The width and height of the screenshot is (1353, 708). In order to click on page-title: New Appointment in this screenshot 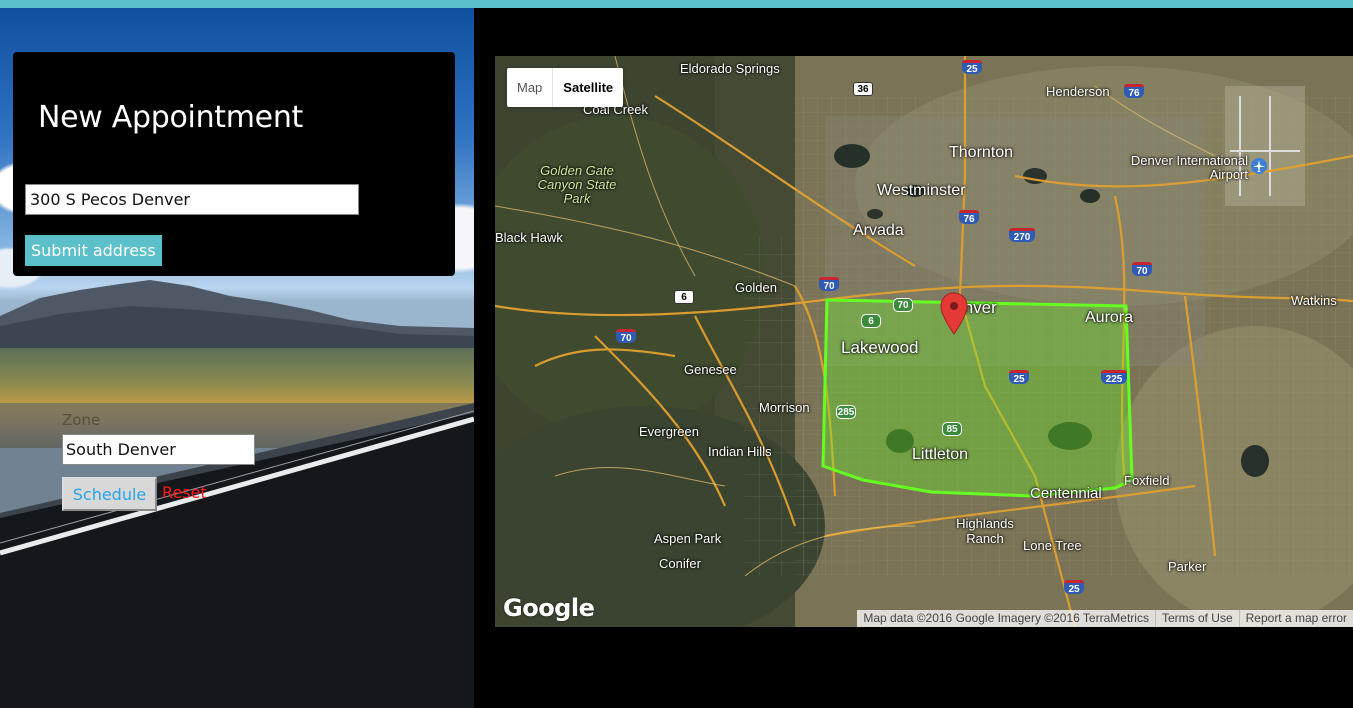, I will do `click(171, 117)`.